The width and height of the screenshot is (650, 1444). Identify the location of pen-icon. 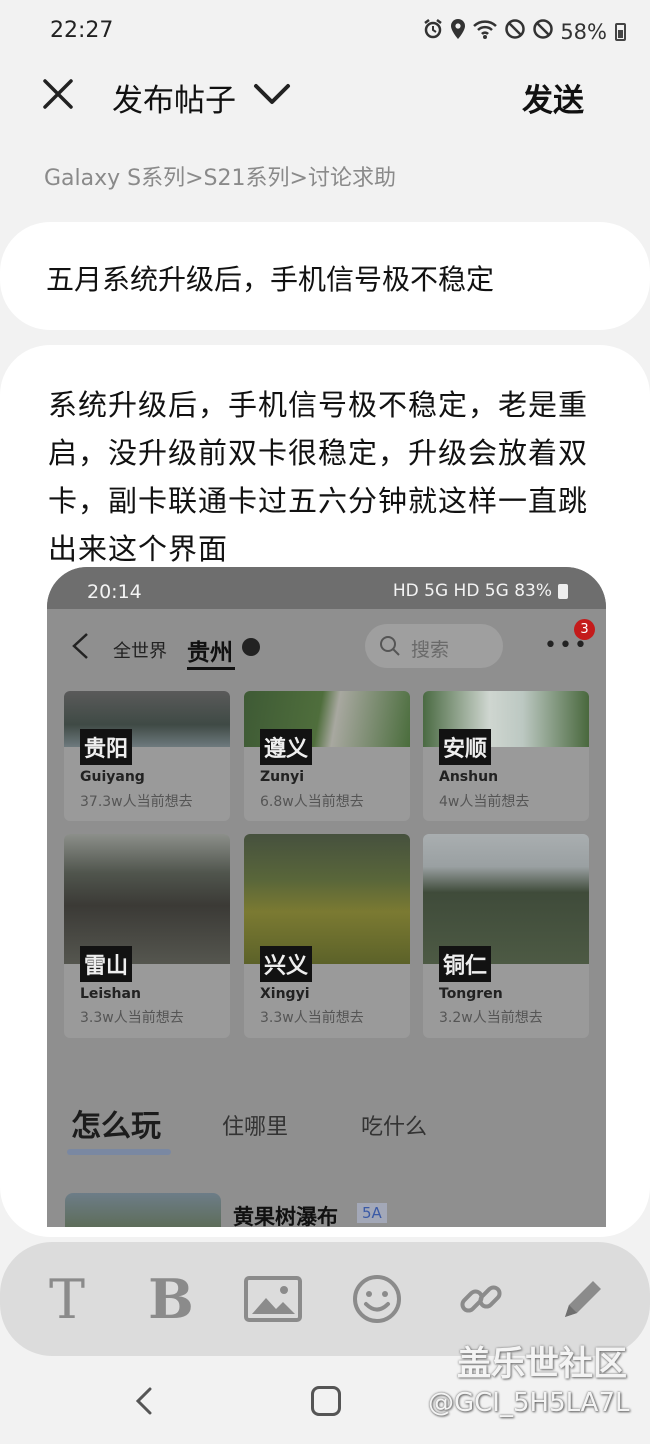
(583, 1299).